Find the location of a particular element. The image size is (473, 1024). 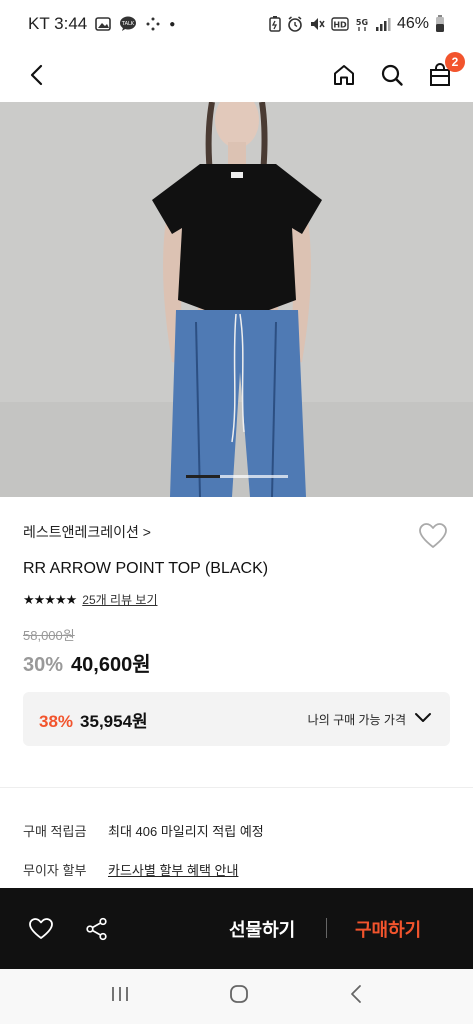

share-icon is located at coordinates (96, 929).